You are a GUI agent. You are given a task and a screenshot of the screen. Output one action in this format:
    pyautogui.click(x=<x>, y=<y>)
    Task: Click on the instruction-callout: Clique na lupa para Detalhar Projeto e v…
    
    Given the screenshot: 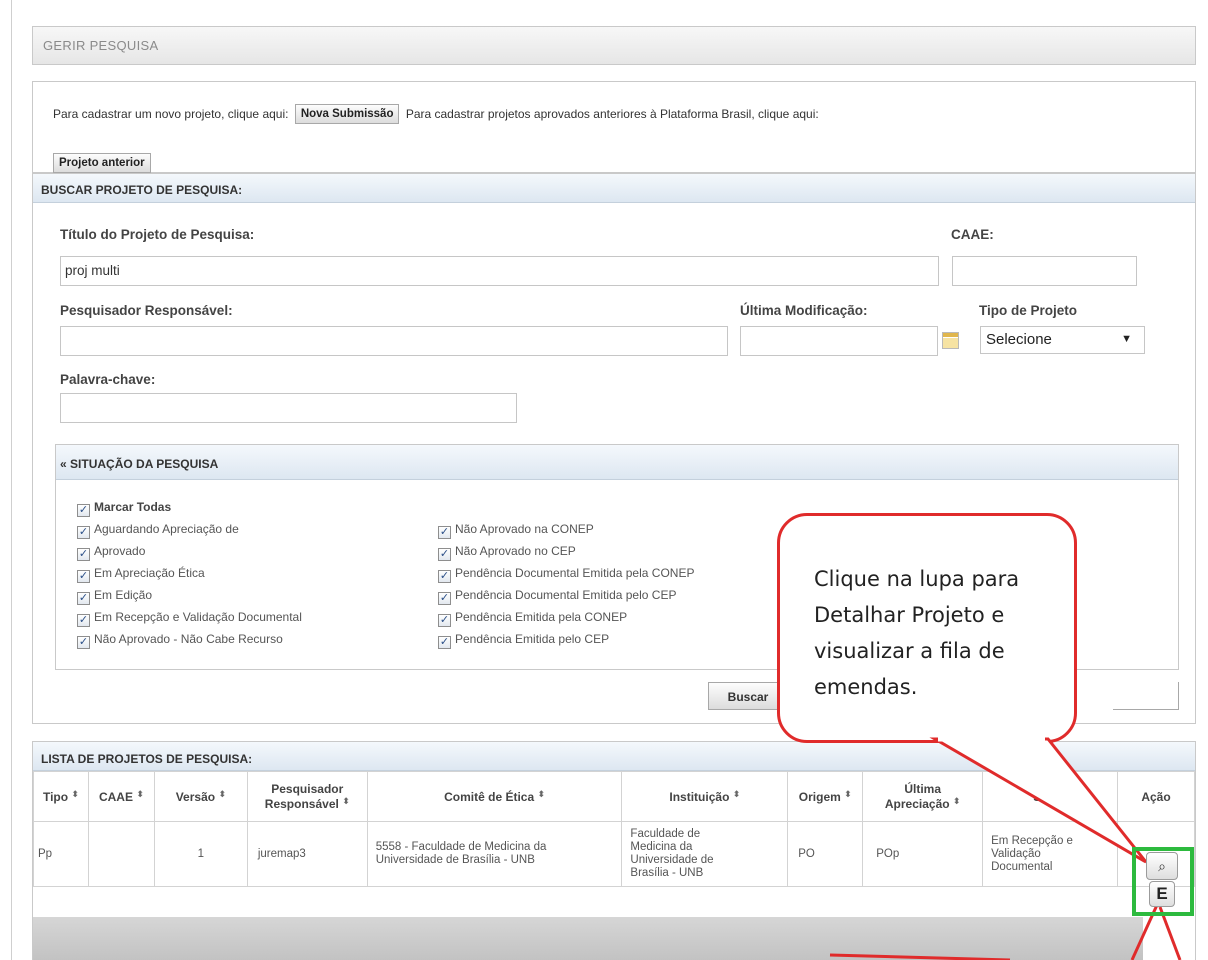 What is the action you would take?
    pyautogui.click(x=927, y=628)
    